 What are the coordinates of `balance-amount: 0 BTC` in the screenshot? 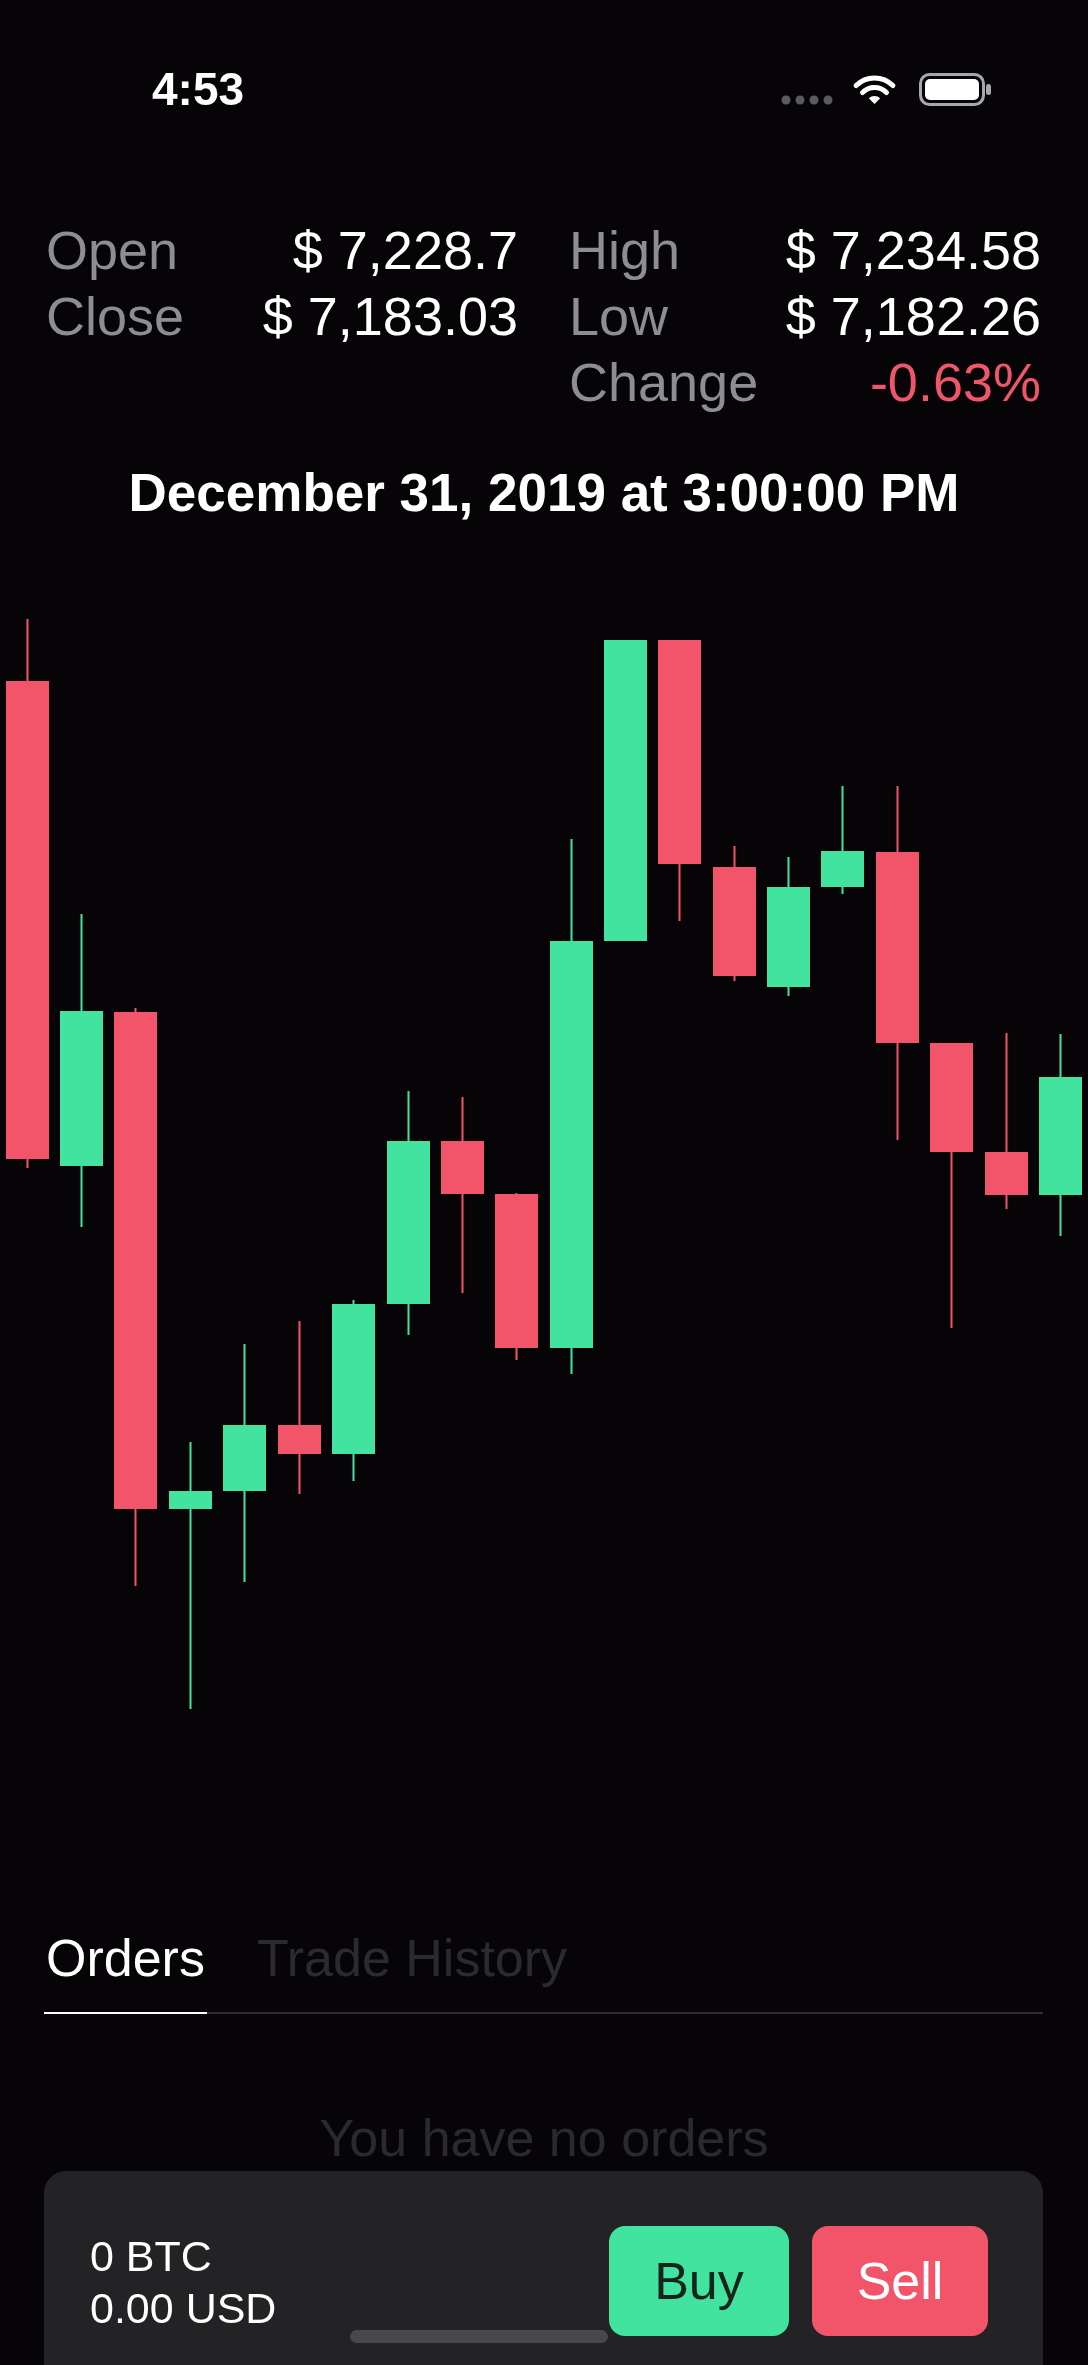 It's located at (151, 2256).